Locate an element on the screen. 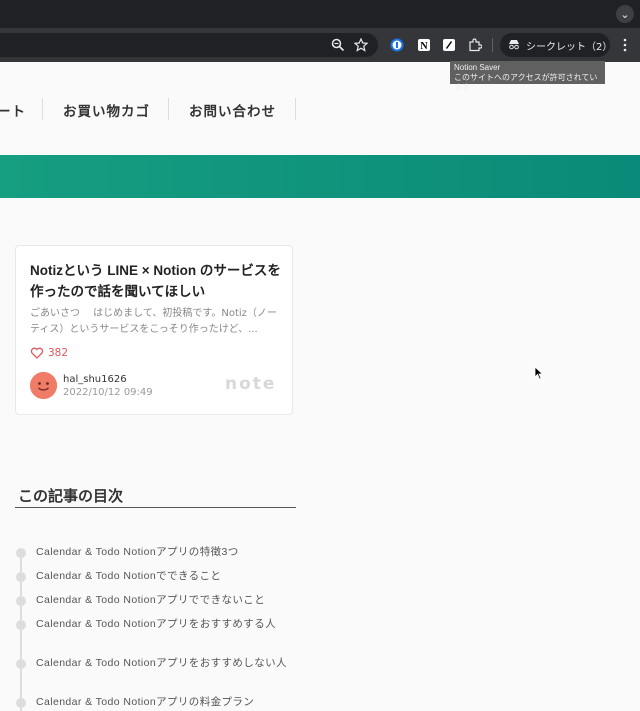 The height and width of the screenshot is (711, 640). zoom-icon is located at coordinates (338, 45).